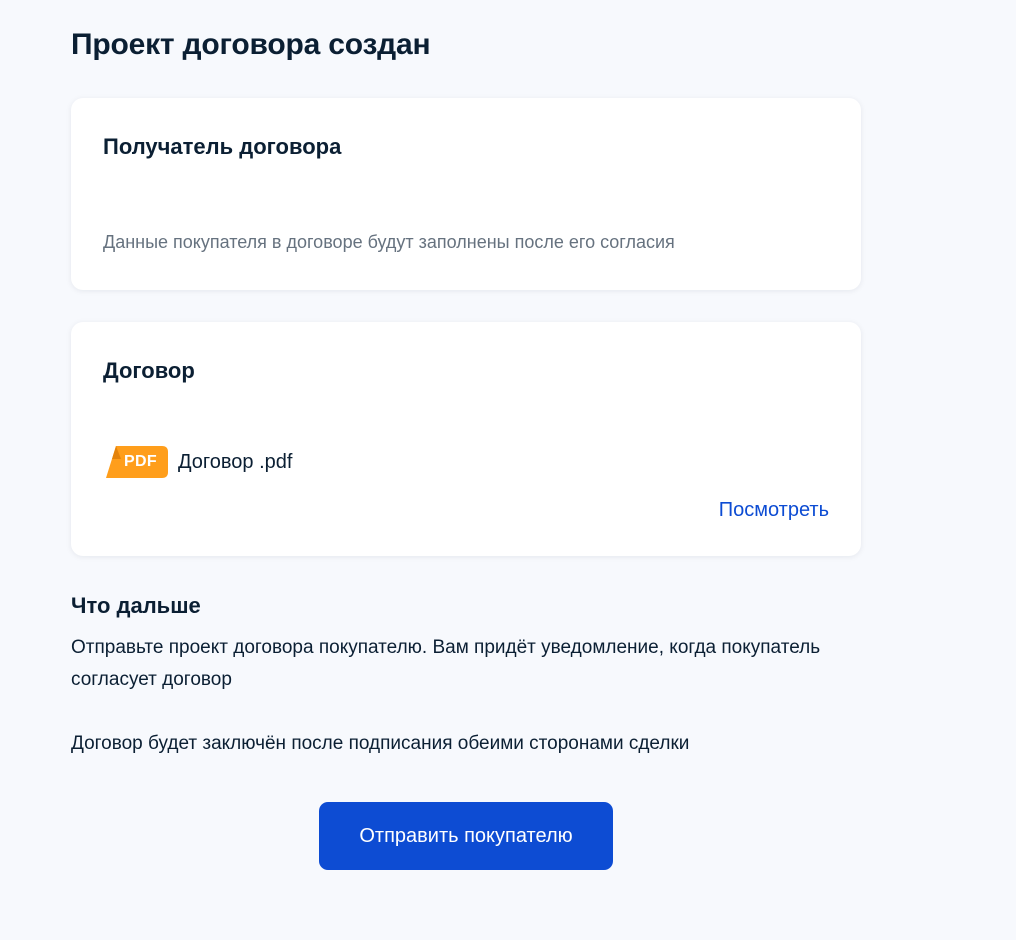  Describe the element at coordinates (149, 370) in the screenshot. I see `contract-card-title: Договор` at that location.